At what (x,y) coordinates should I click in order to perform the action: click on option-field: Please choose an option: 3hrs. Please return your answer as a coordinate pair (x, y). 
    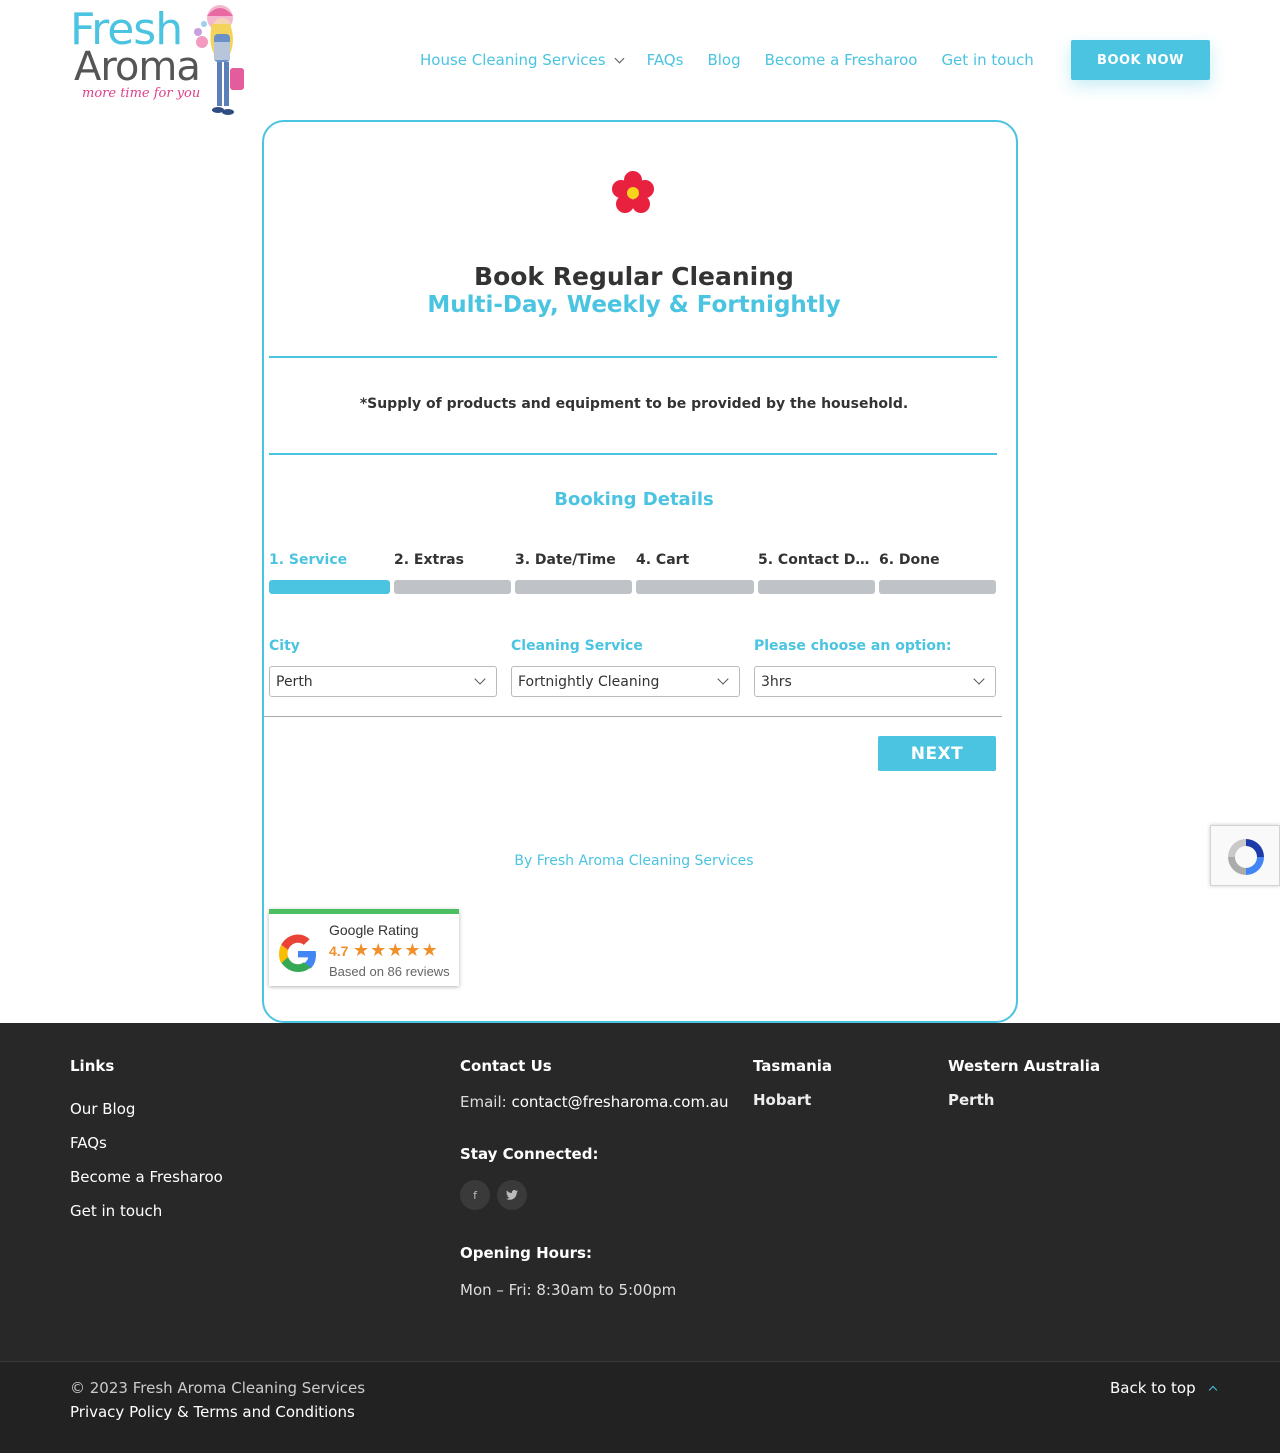
    Looking at the image, I should click on (875, 667).